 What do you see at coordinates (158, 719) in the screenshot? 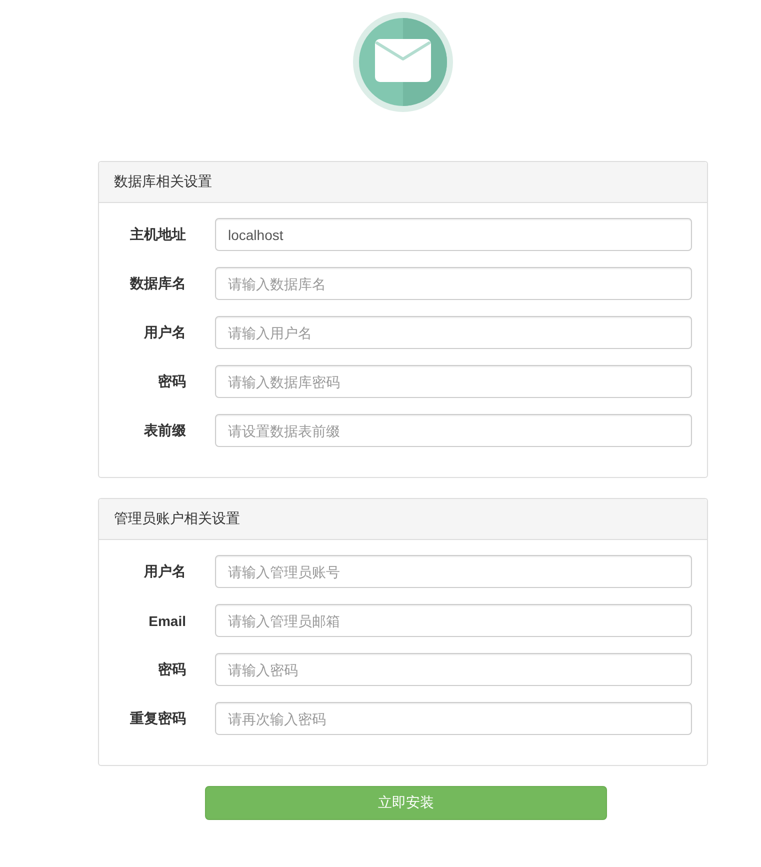
I see `field-label: 重复密码` at bounding box center [158, 719].